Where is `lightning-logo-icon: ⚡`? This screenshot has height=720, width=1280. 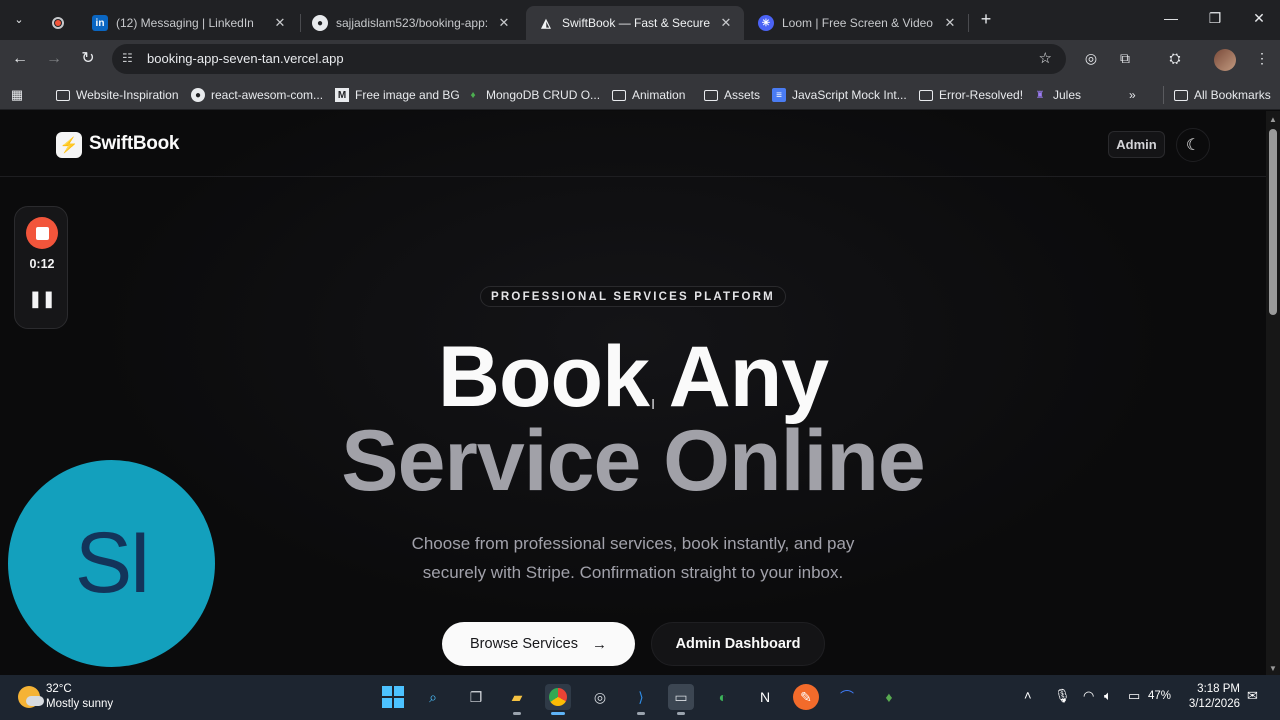 lightning-logo-icon: ⚡ is located at coordinates (69, 145).